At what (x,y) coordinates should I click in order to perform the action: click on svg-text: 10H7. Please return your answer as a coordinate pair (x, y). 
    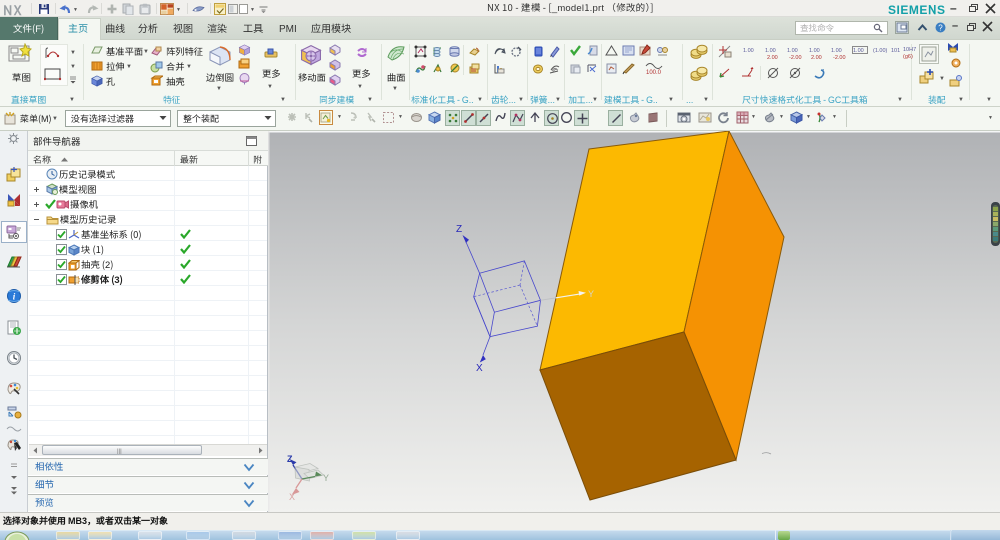
    Looking at the image, I should click on (909, 50).